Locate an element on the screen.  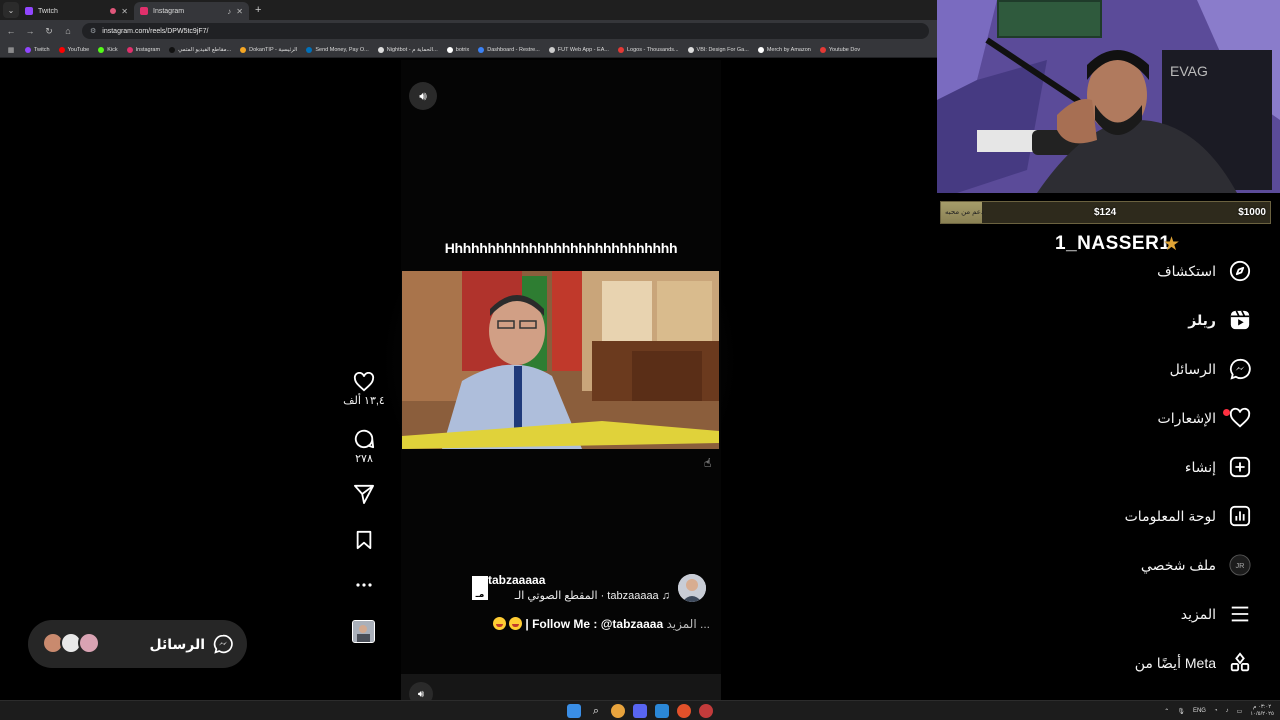
windows-taskbar: ⌕ ⌃ 🎙︎ ENG ◔ ♪ ▭ ٠٣:٠٢ م ١٠/٥/٢٠٢٥ is located at coordinates (640, 710).